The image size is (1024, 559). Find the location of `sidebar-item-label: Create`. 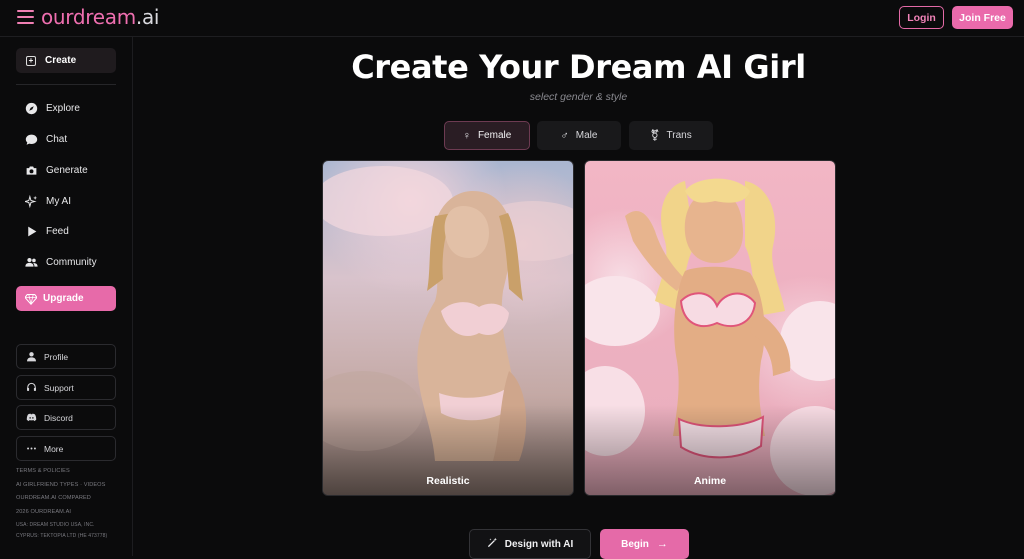

sidebar-item-label: Create is located at coordinates (61, 60).